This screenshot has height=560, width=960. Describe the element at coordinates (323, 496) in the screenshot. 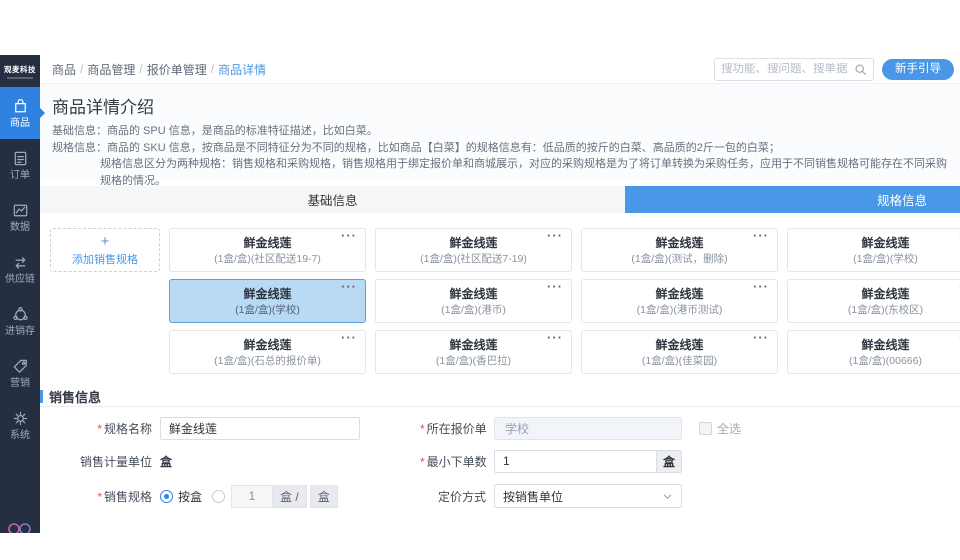

I see `spec-unit-b: 盒` at that location.